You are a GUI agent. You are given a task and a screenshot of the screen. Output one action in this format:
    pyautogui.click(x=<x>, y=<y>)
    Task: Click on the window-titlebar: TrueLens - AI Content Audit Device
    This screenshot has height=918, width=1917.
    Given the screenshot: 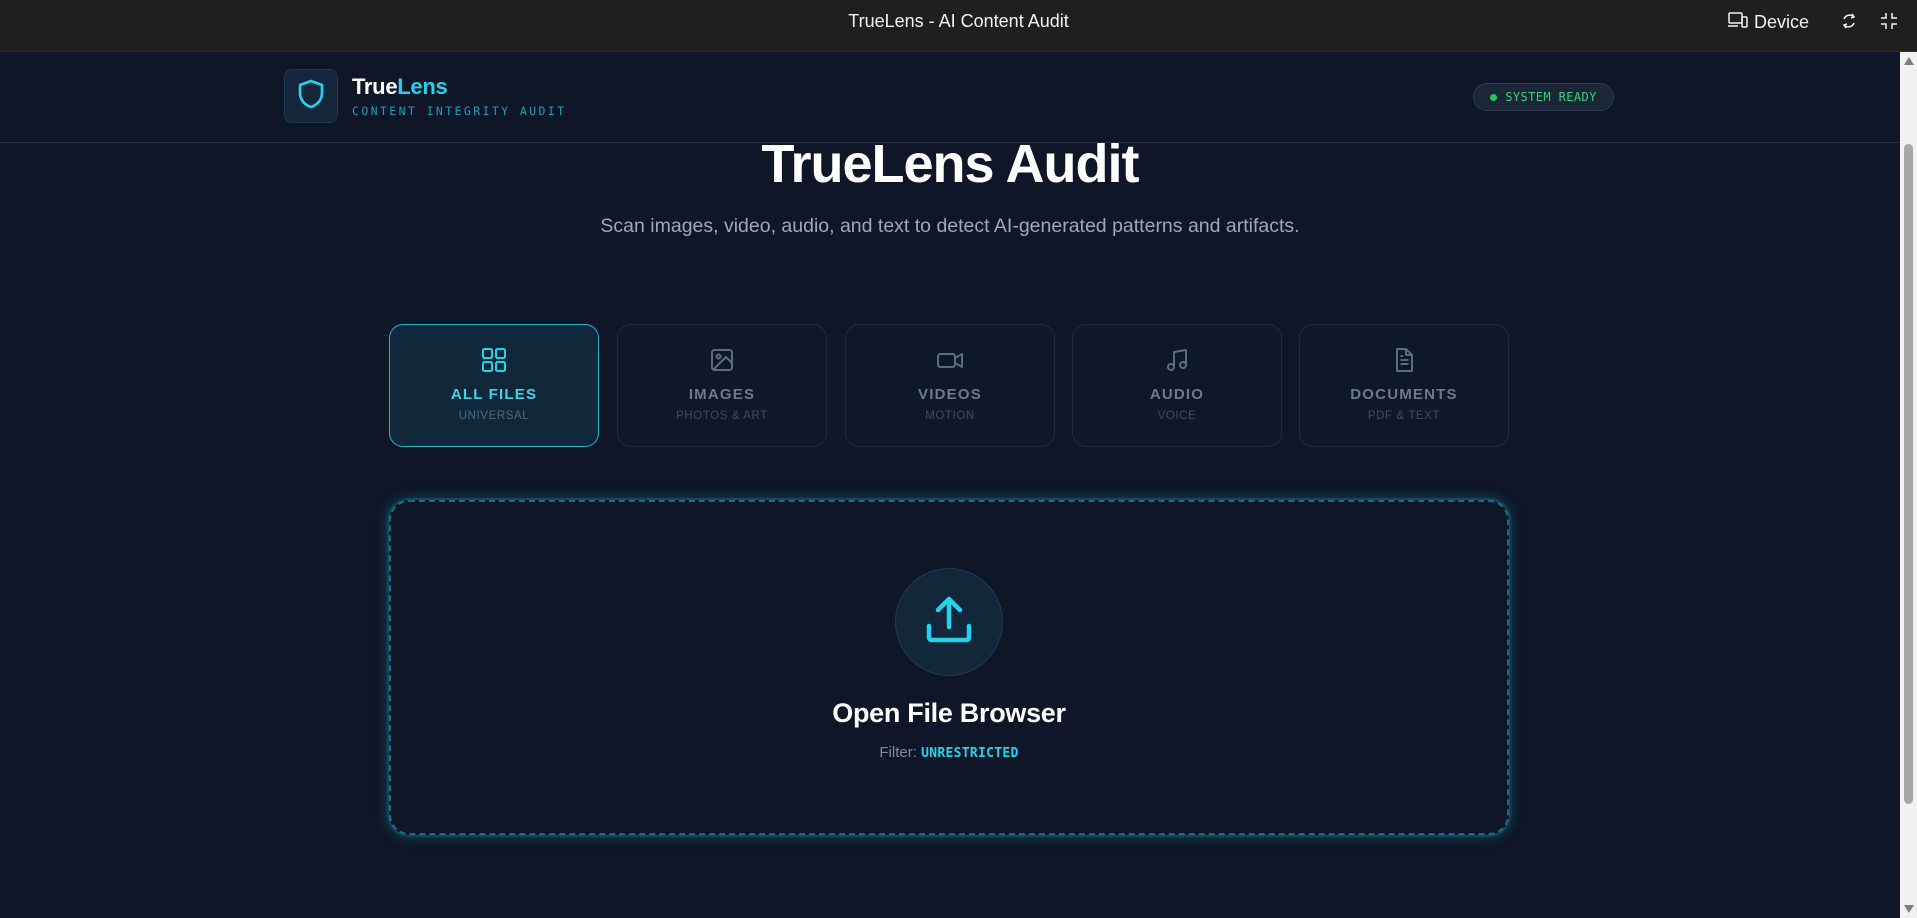 What is the action you would take?
    pyautogui.click(x=958, y=26)
    